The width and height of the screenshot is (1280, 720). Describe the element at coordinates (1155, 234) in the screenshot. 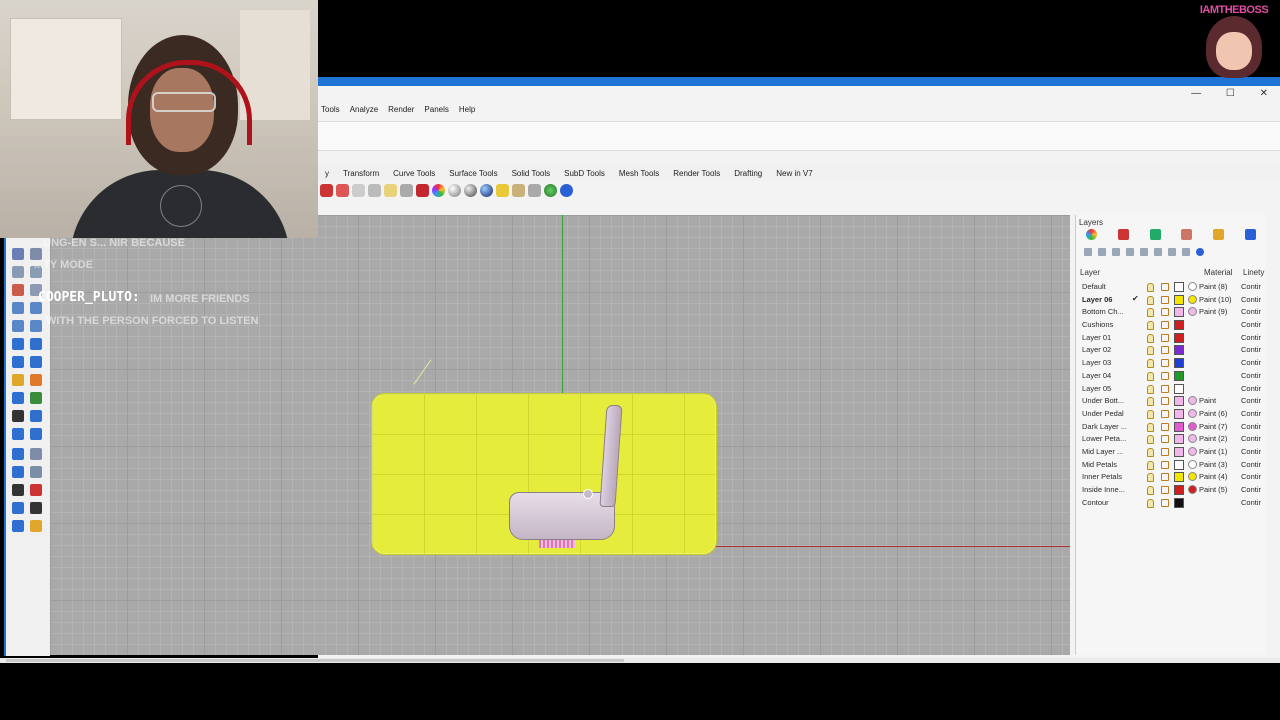

I see `display-tab-icon` at that location.